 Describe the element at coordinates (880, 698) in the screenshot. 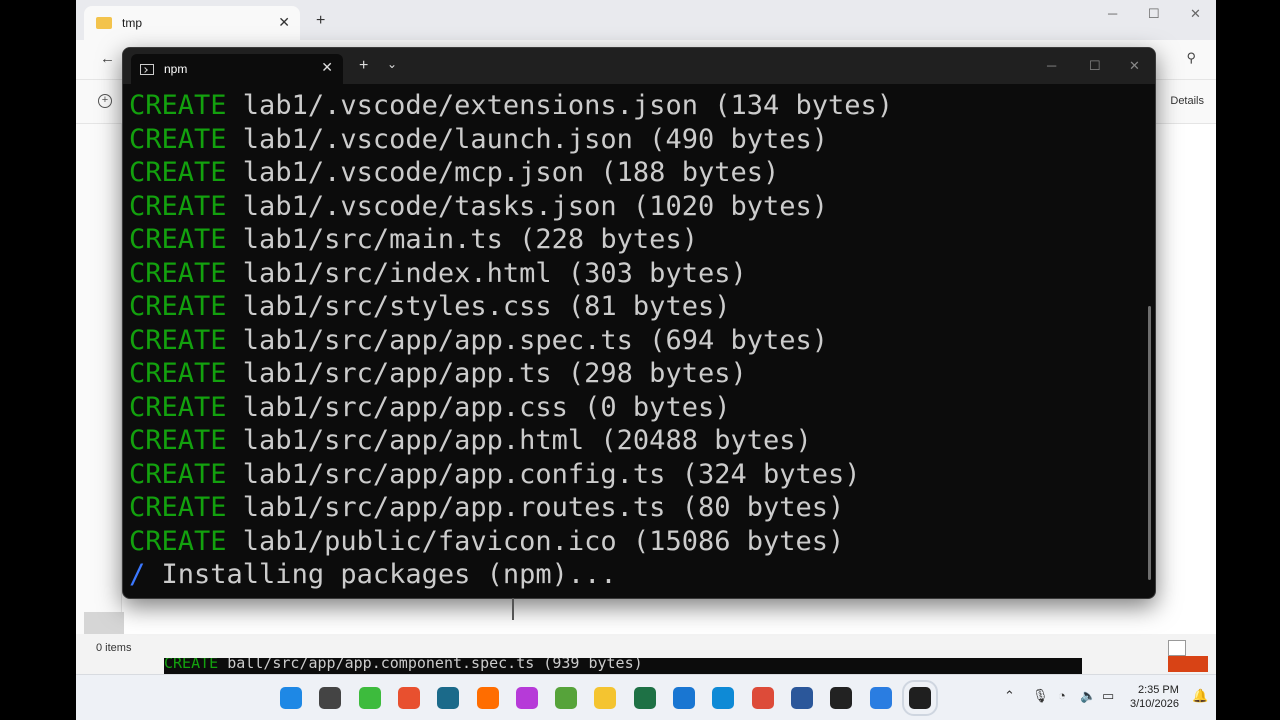

I see `zalo-icon` at that location.